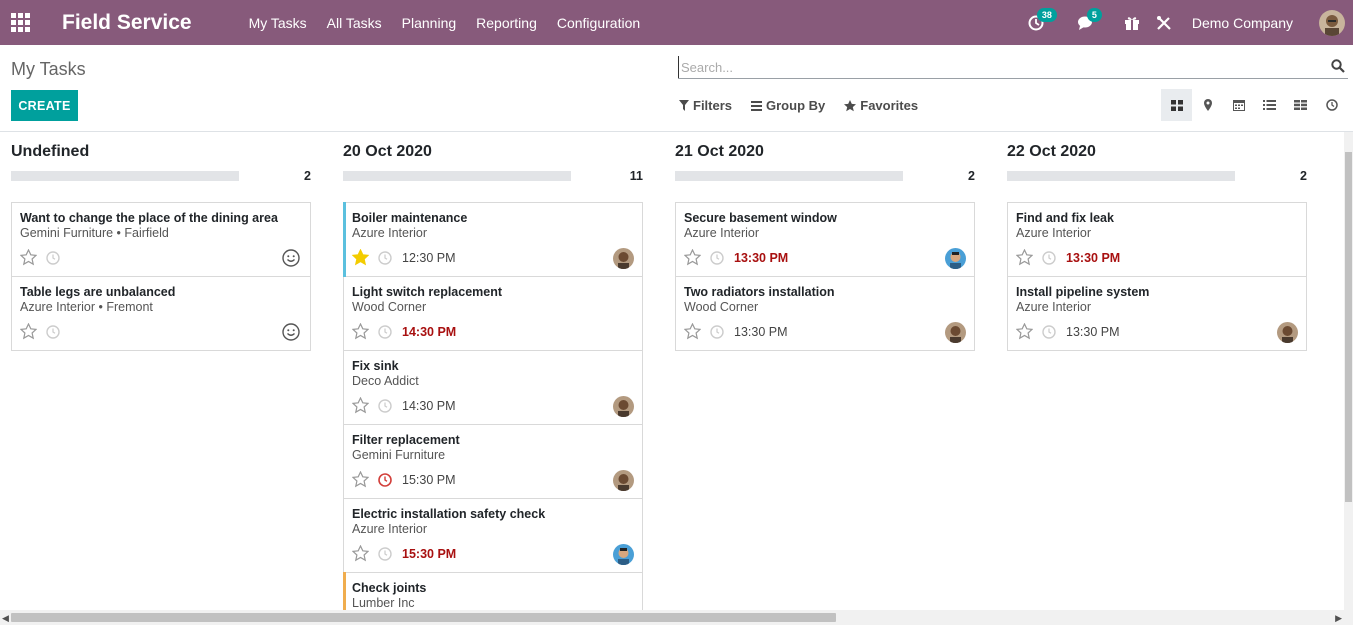 Image resolution: width=1353 pixels, height=625 pixels. What do you see at coordinates (721, 307) in the screenshot?
I see `task-customer: Wood Corner` at bounding box center [721, 307].